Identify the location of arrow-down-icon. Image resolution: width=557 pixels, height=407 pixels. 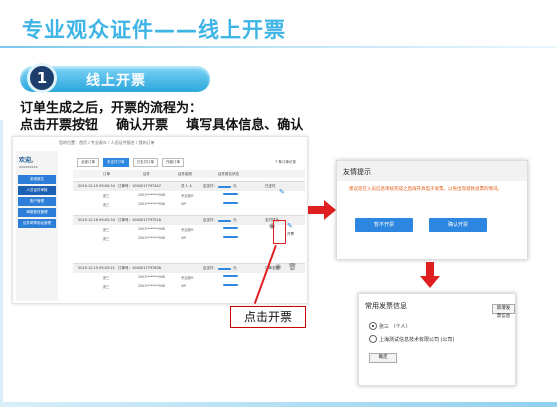
(430, 275).